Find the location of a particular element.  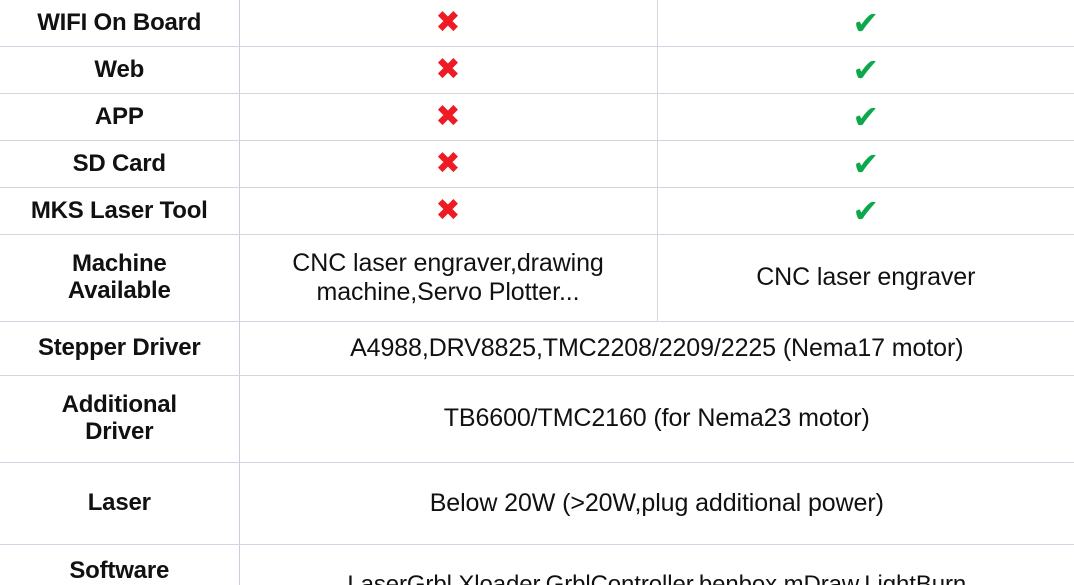

cell-text-line-1: CNC laser engraver,drawing is located at coordinates (448, 262).